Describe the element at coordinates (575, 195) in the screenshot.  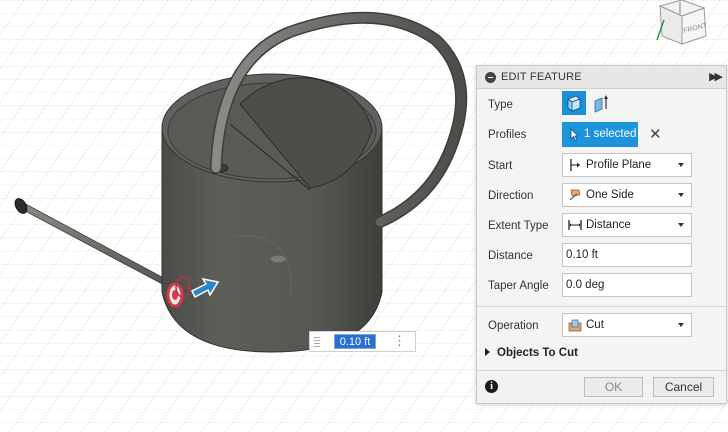
I see `one-side-icon` at that location.